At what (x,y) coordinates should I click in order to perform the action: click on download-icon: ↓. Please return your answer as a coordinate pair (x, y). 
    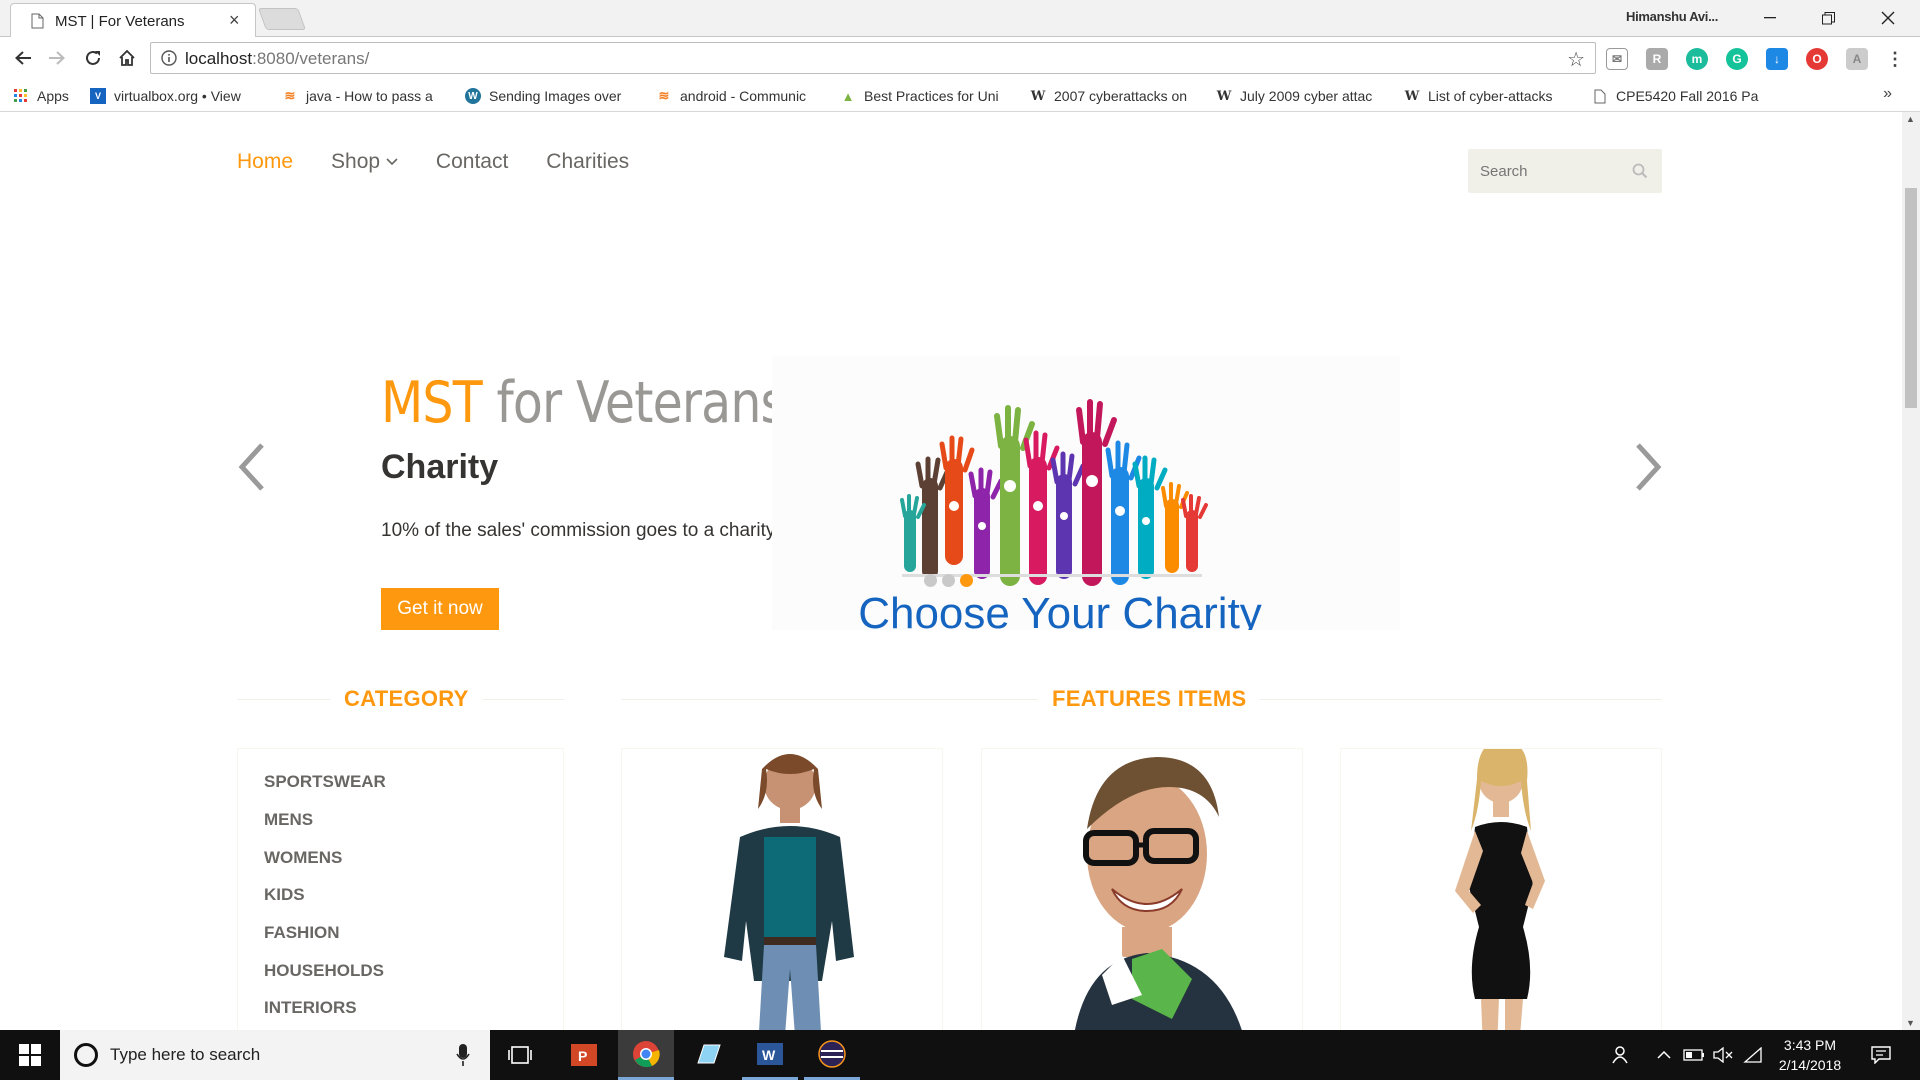
    Looking at the image, I should click on (1777, 59).